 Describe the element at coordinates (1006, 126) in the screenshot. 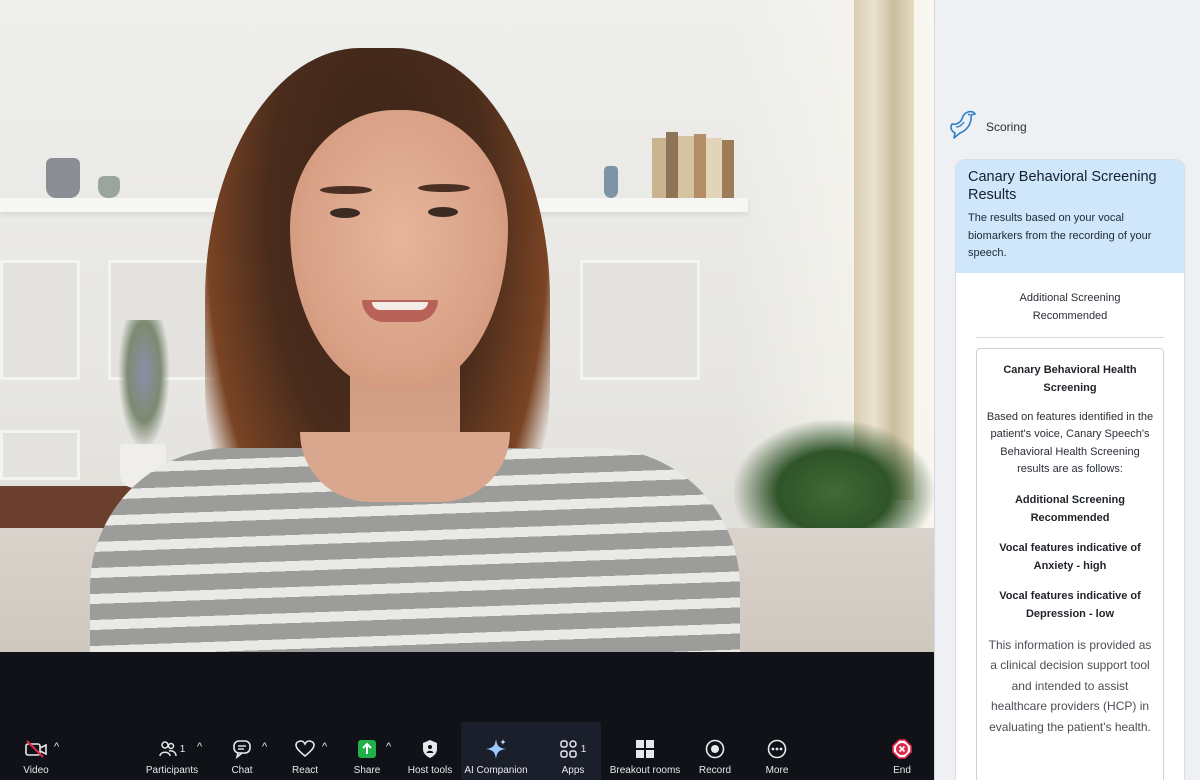

I see `panel-title: Scoring` at that location.